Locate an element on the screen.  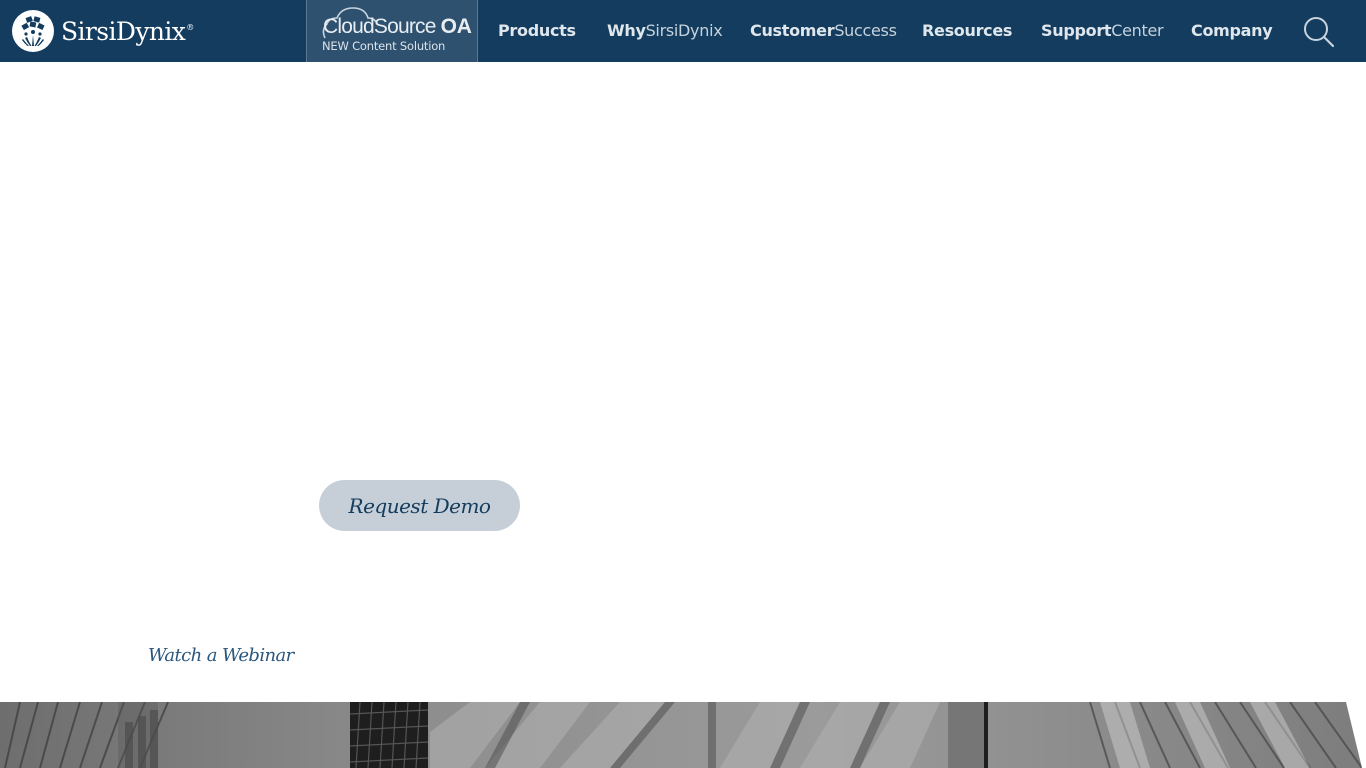
nav-products-label: Products is located at coordinates (537, 30).